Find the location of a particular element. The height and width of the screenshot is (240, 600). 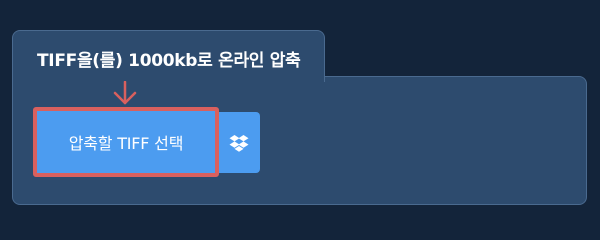

select-tiff-label: 압축할 TIFF 선택 is located at coordinates (126, 143).